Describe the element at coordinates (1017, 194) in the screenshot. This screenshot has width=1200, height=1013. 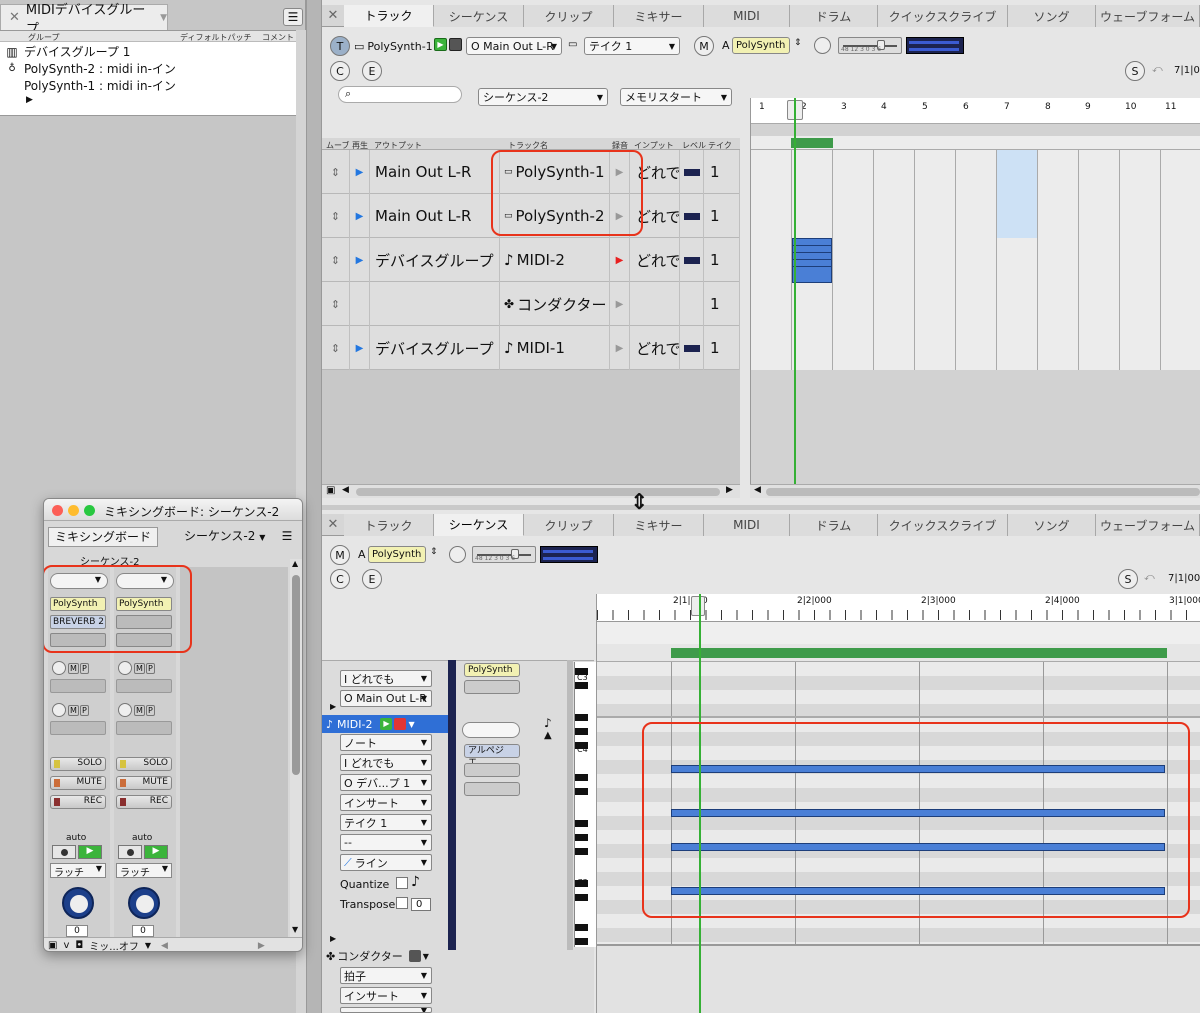
I see `selection-region` at that location.